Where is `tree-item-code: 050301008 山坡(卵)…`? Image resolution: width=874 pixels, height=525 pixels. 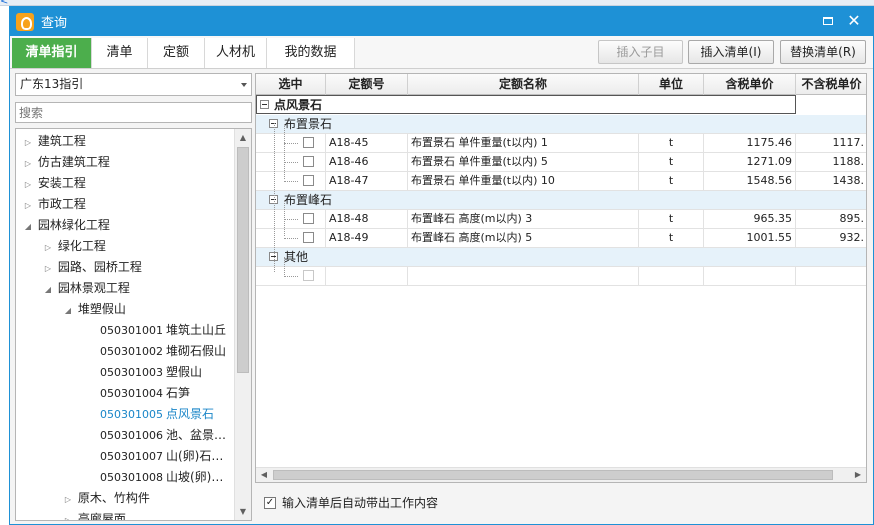 tree-item-code: 050301008 山坡(卵)… is located at coordinates (161, 477).